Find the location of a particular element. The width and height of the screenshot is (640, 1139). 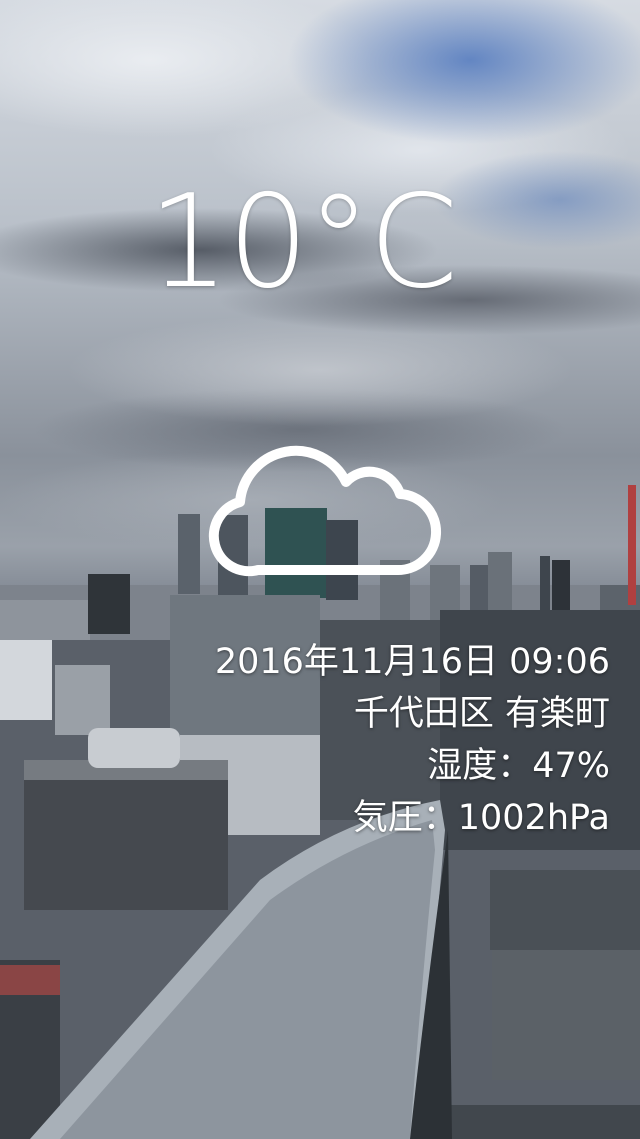

humidity-label: 湿度：47% is located at coordinates (518, 766).